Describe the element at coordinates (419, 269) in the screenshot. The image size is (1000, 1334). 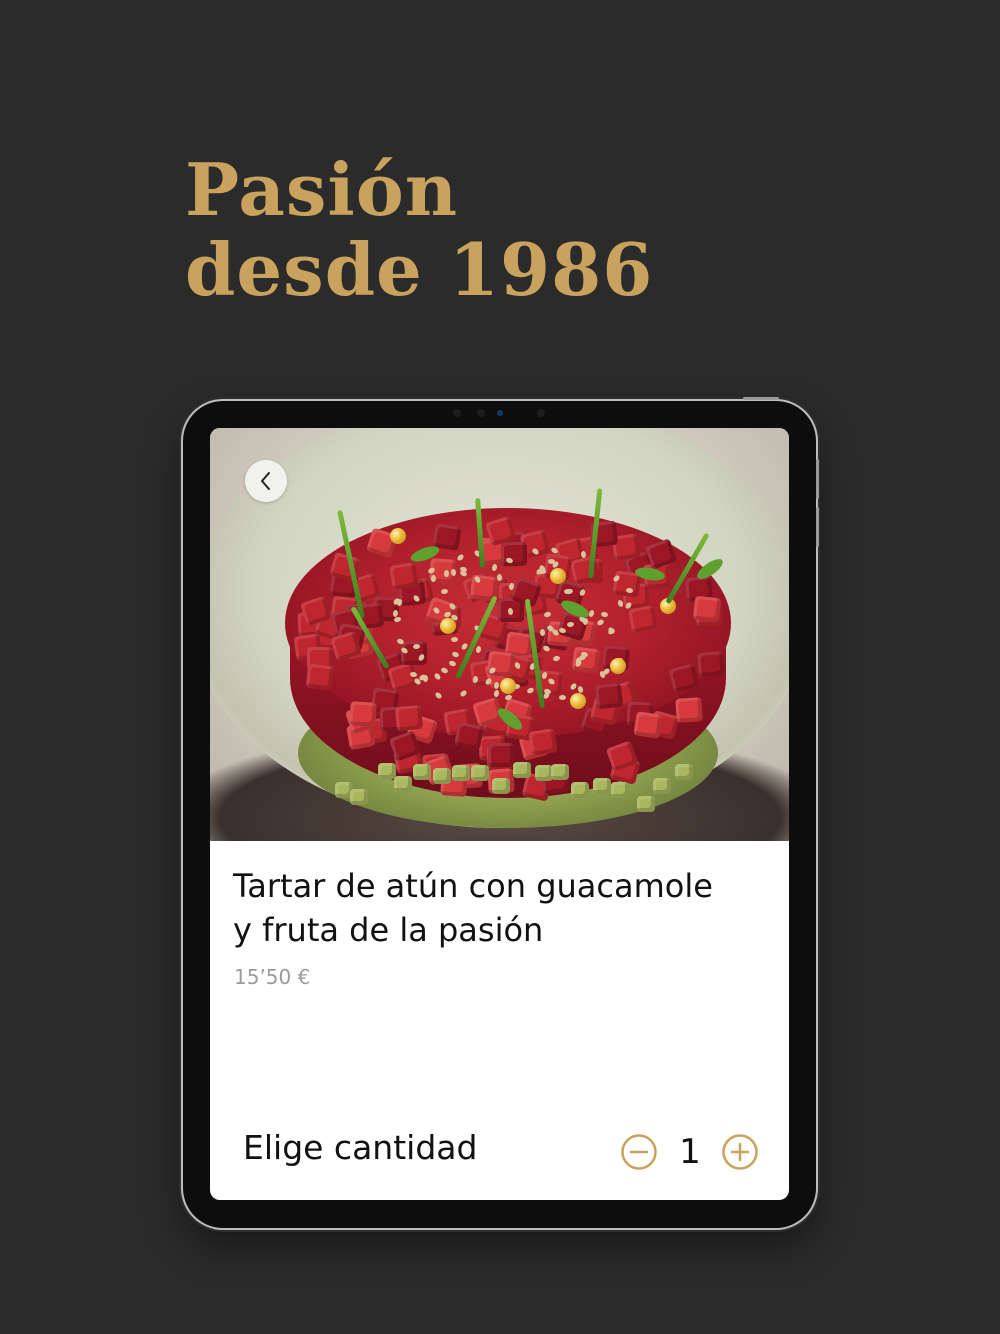
I see `headline-line-2: desde 1986` at that location.